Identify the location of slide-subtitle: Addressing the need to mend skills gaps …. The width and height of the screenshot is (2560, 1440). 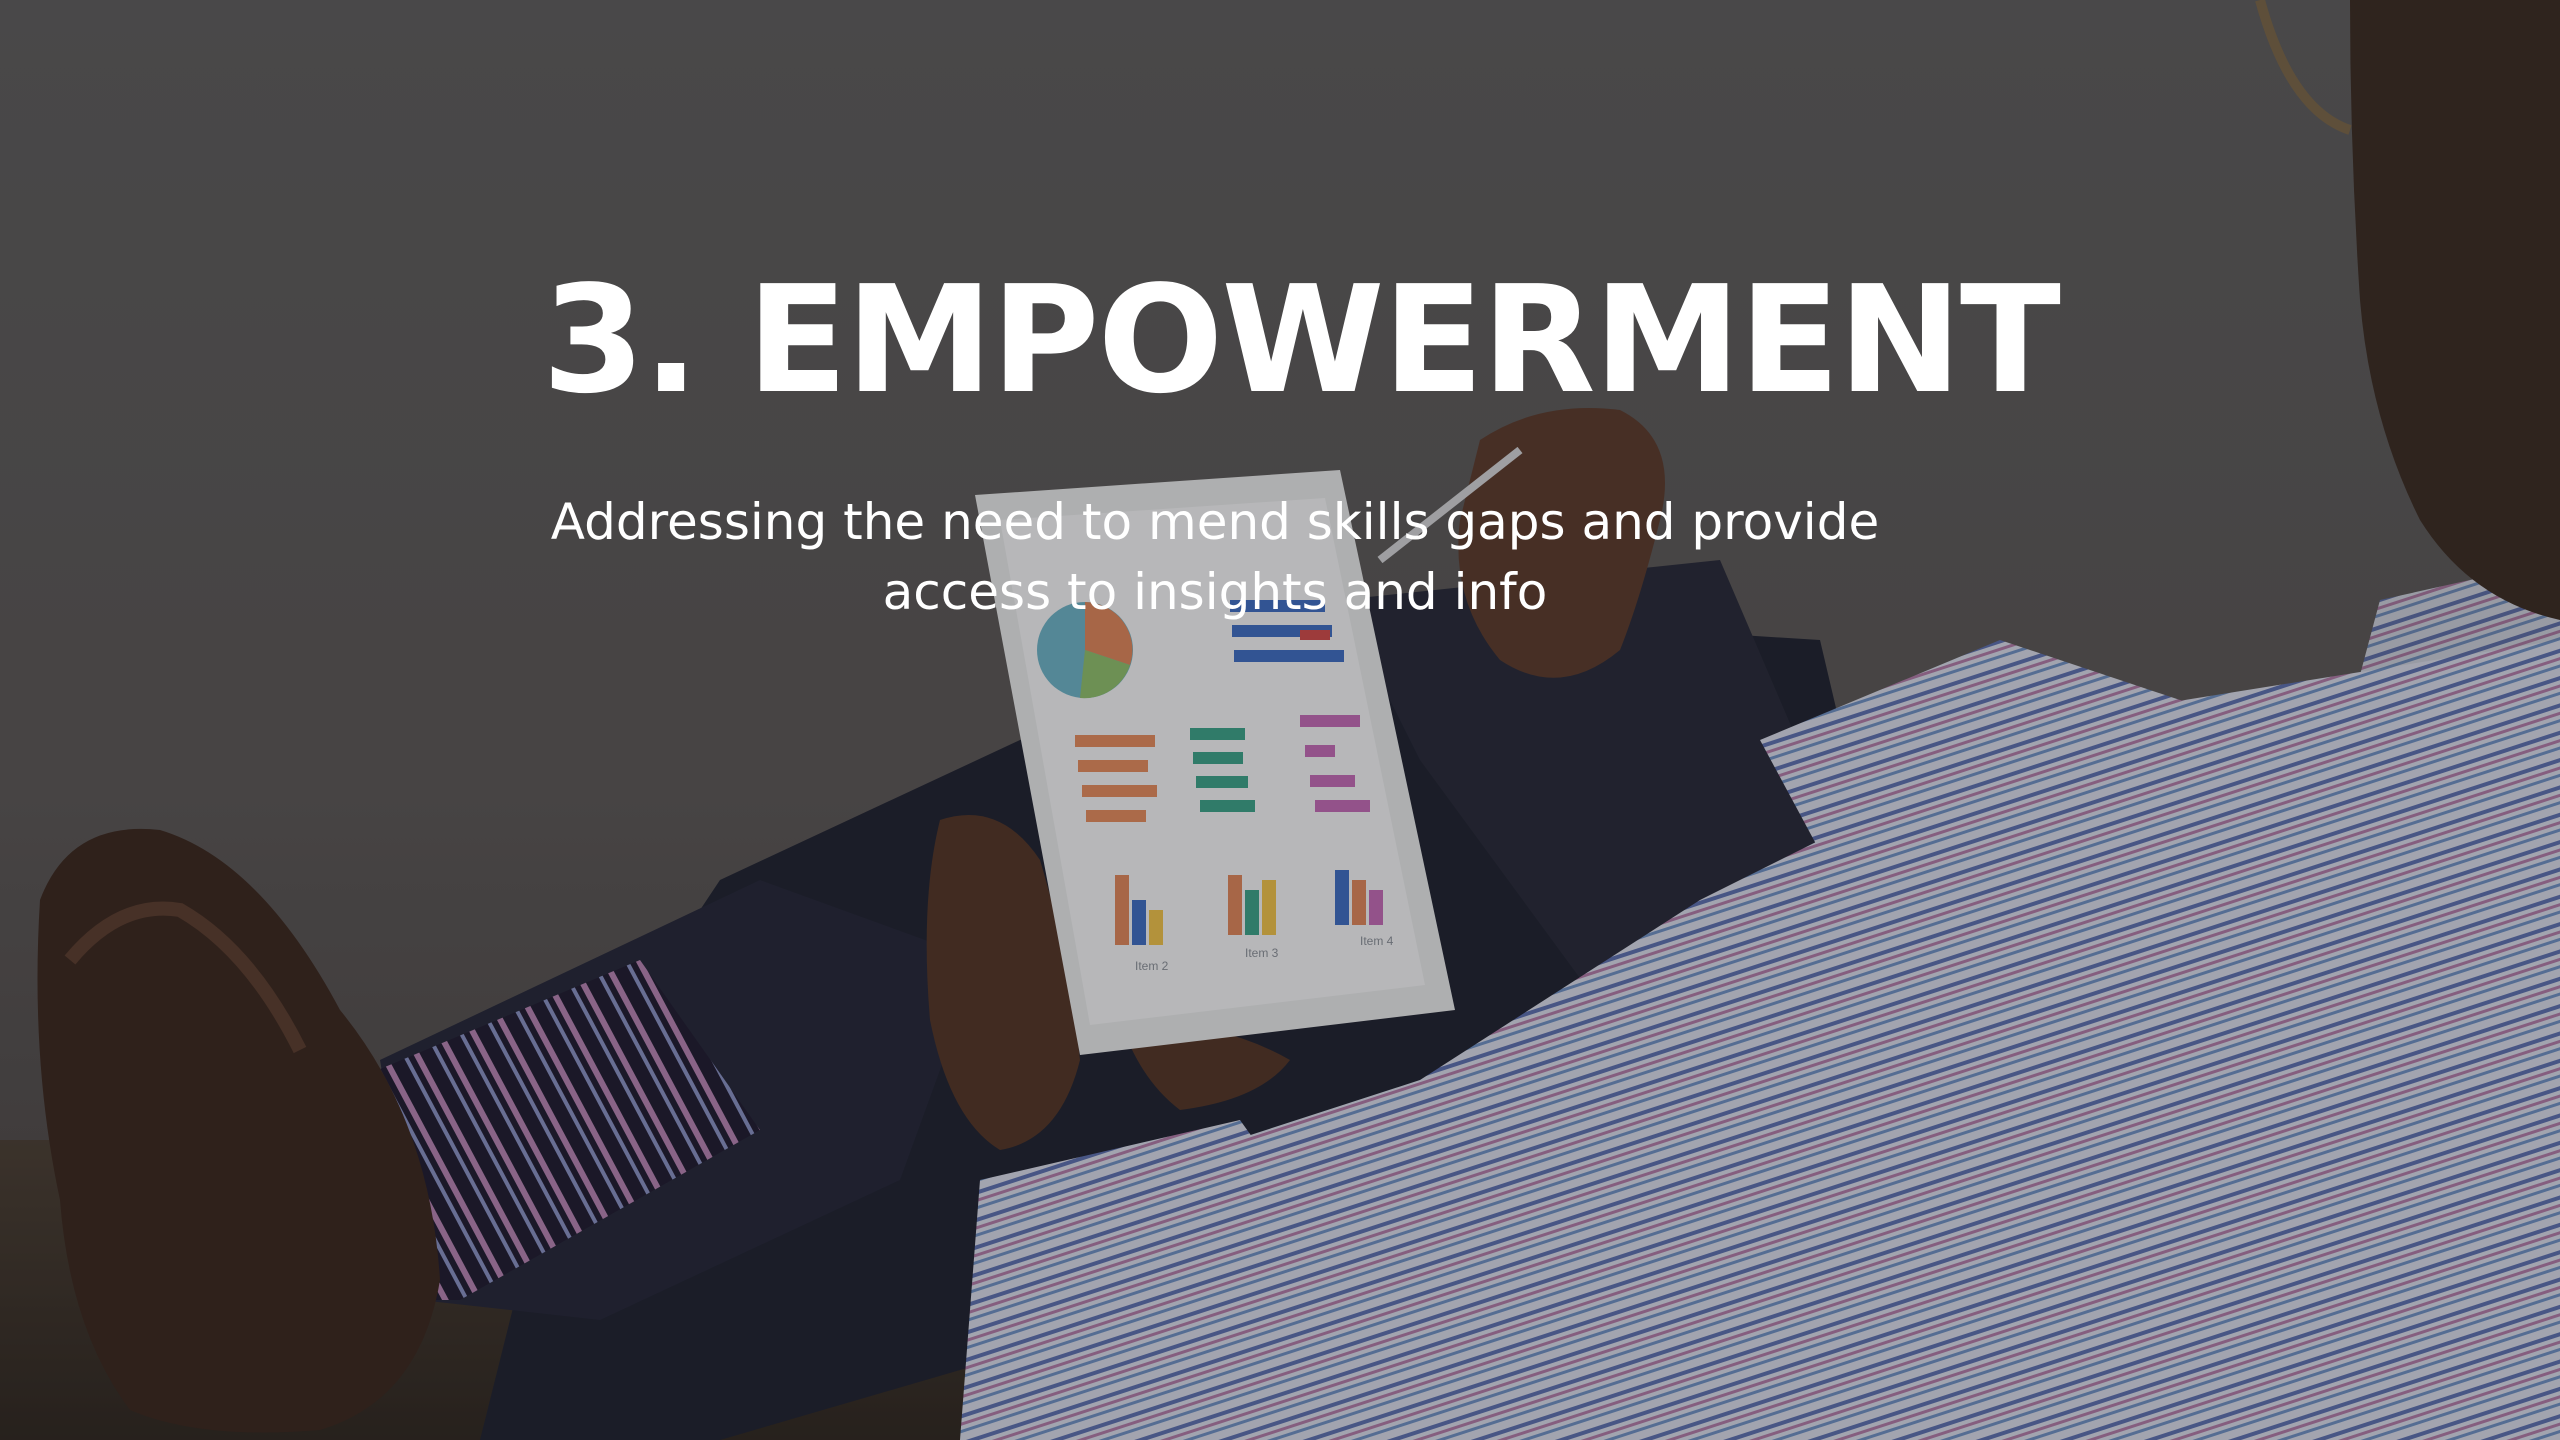
(1215, 557).